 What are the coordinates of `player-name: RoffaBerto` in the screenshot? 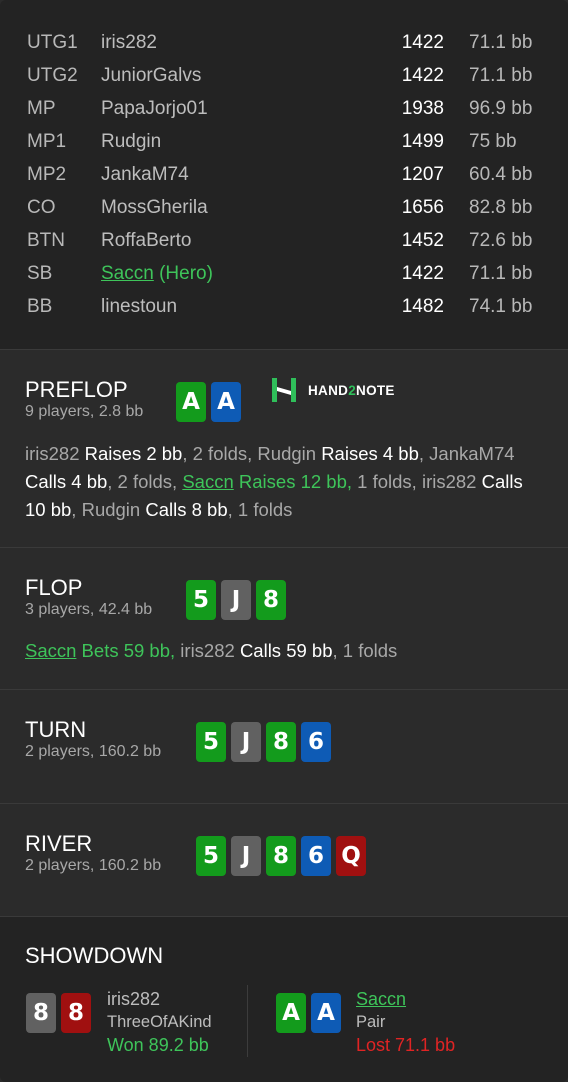 It's located at (146, 241).